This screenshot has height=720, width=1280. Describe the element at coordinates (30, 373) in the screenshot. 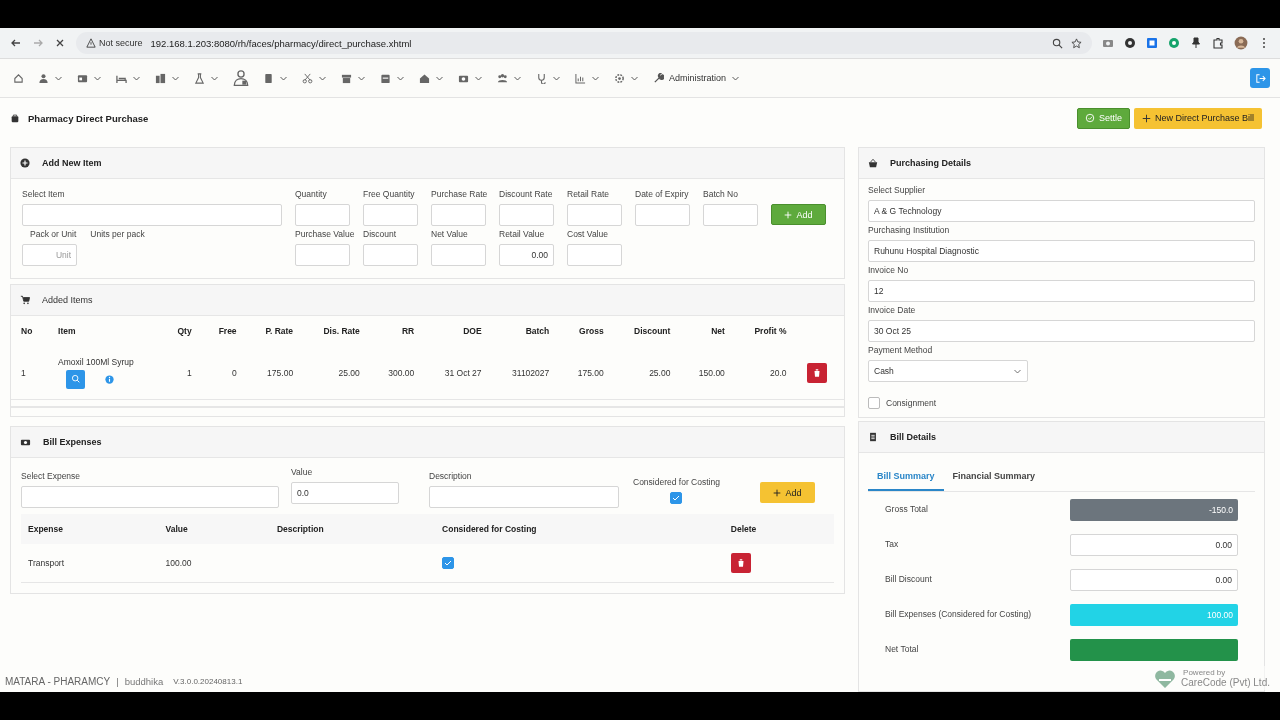

I see `table-cell: 1` at that location.